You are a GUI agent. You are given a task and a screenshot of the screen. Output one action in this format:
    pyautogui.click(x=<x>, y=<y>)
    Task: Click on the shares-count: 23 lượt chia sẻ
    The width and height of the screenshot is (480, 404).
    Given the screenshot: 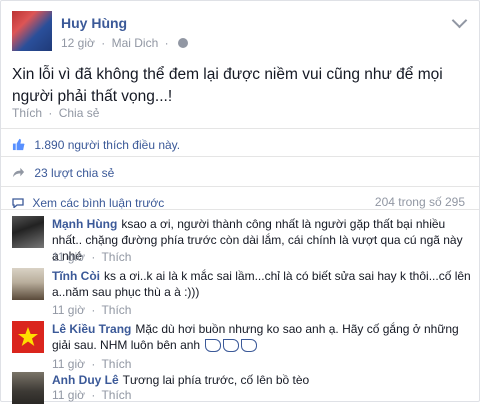 What is the action you would take?
    pyautogui.click(x=63, y=172)
    